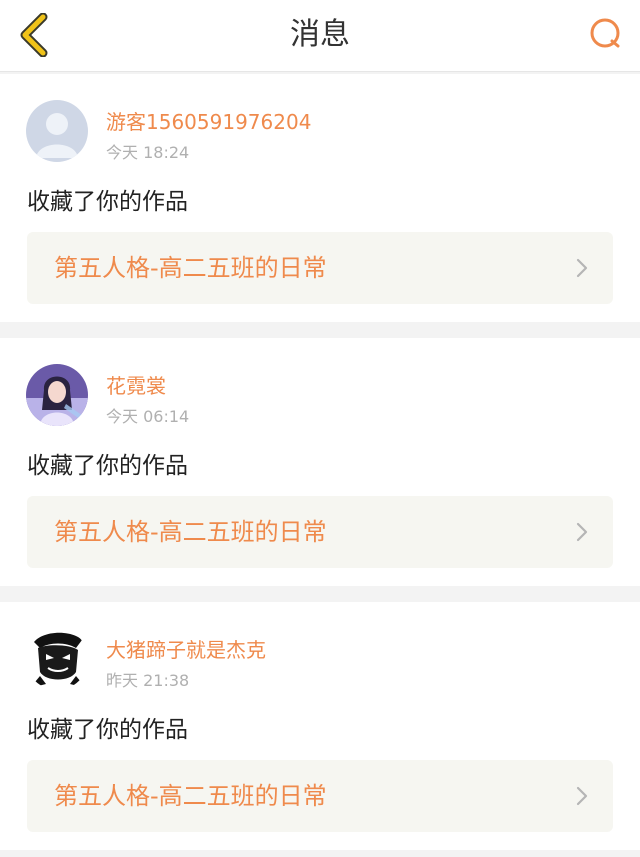 The image size is (640, 857). I want to click on anime-girl-avatar, so click(57, 395).